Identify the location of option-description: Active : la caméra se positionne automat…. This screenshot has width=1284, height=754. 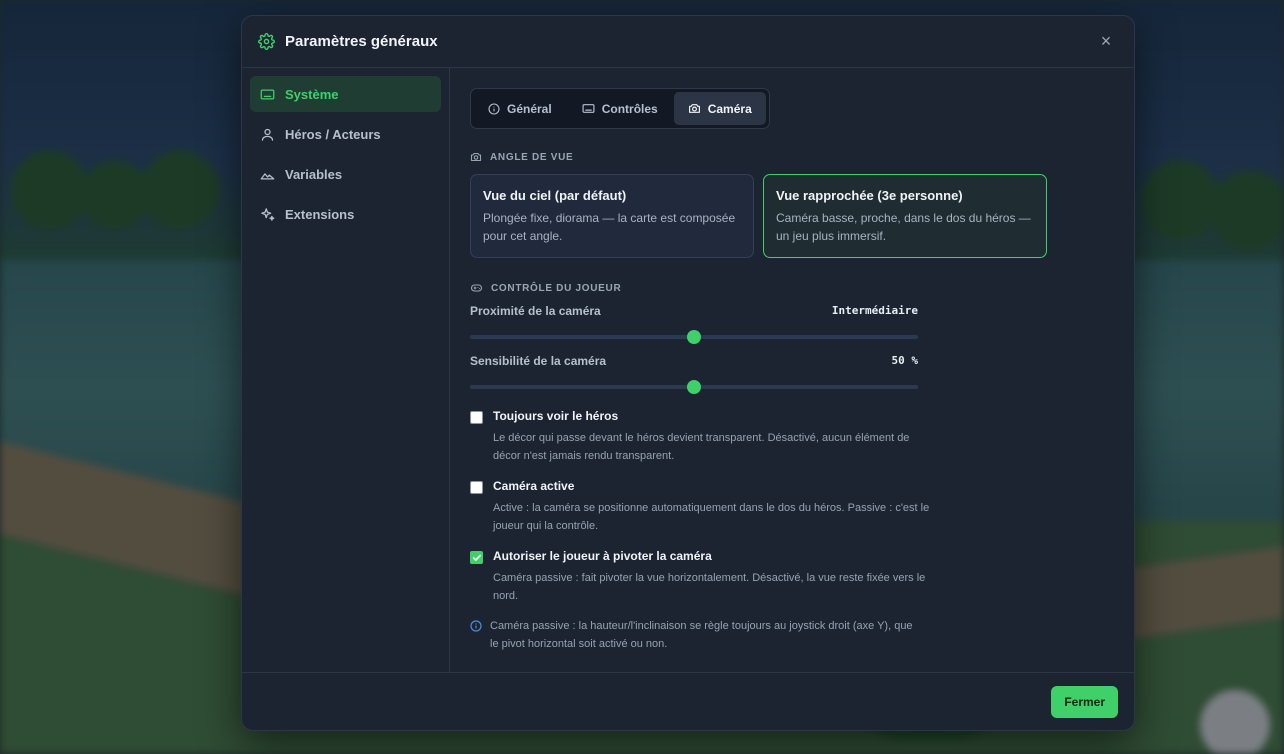
(711, 517).